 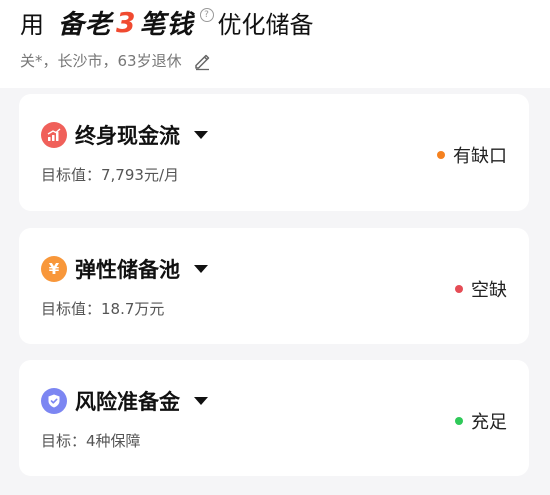 I want to click on yen-icon: ¥, so click(x=54, y=269).